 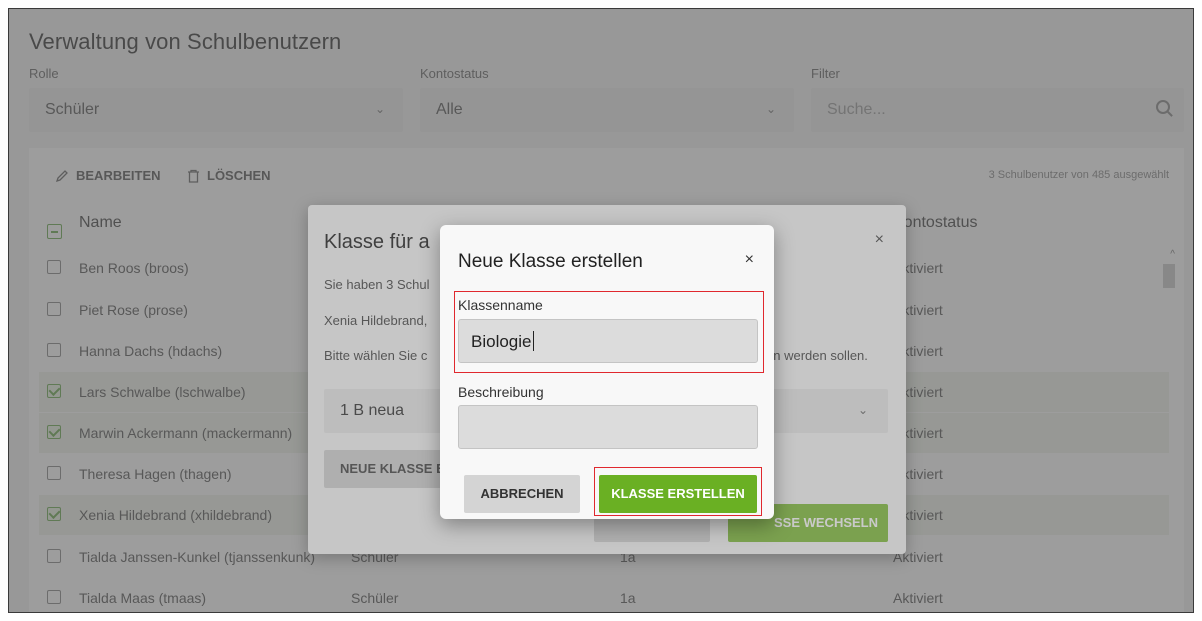 I want to click on class-name-label: Klassenname, so click(x=500, y=305).